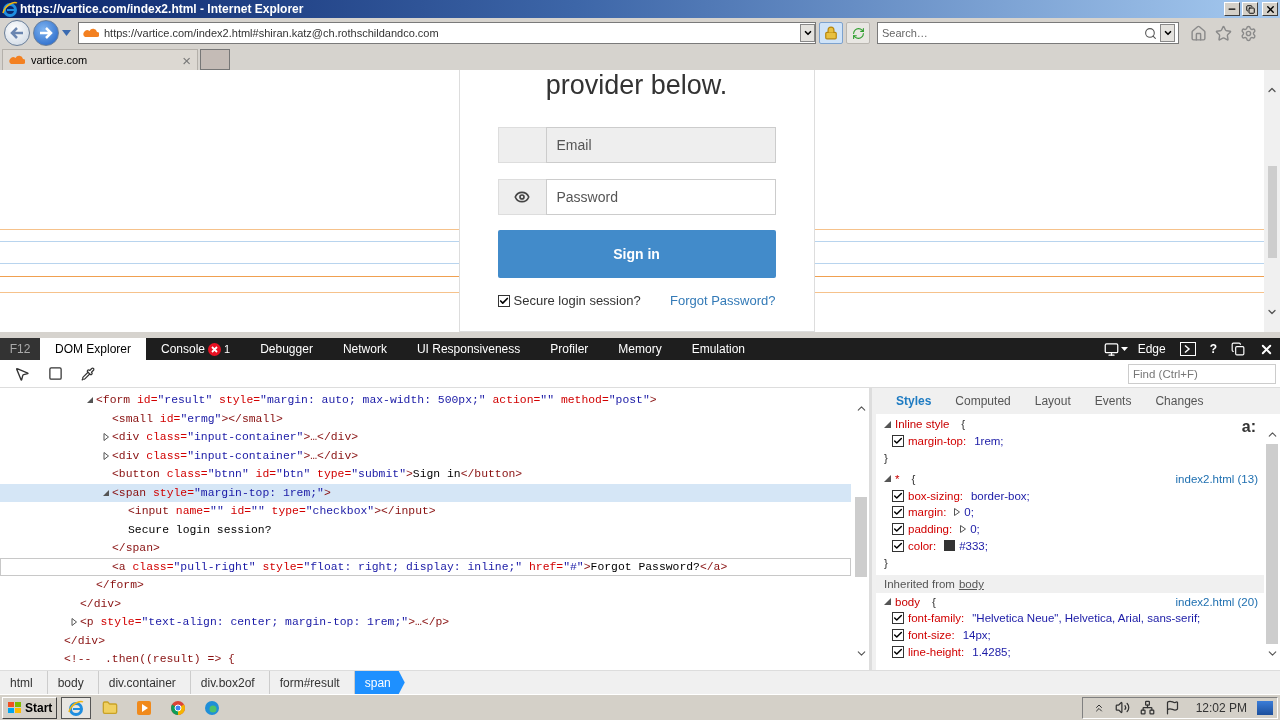 The height and width of the screenshot is (720, 1280). What do you see at coordinates (950, 546) in the screenshot?
I see `color-swatch` at bounding box center [950, 546].